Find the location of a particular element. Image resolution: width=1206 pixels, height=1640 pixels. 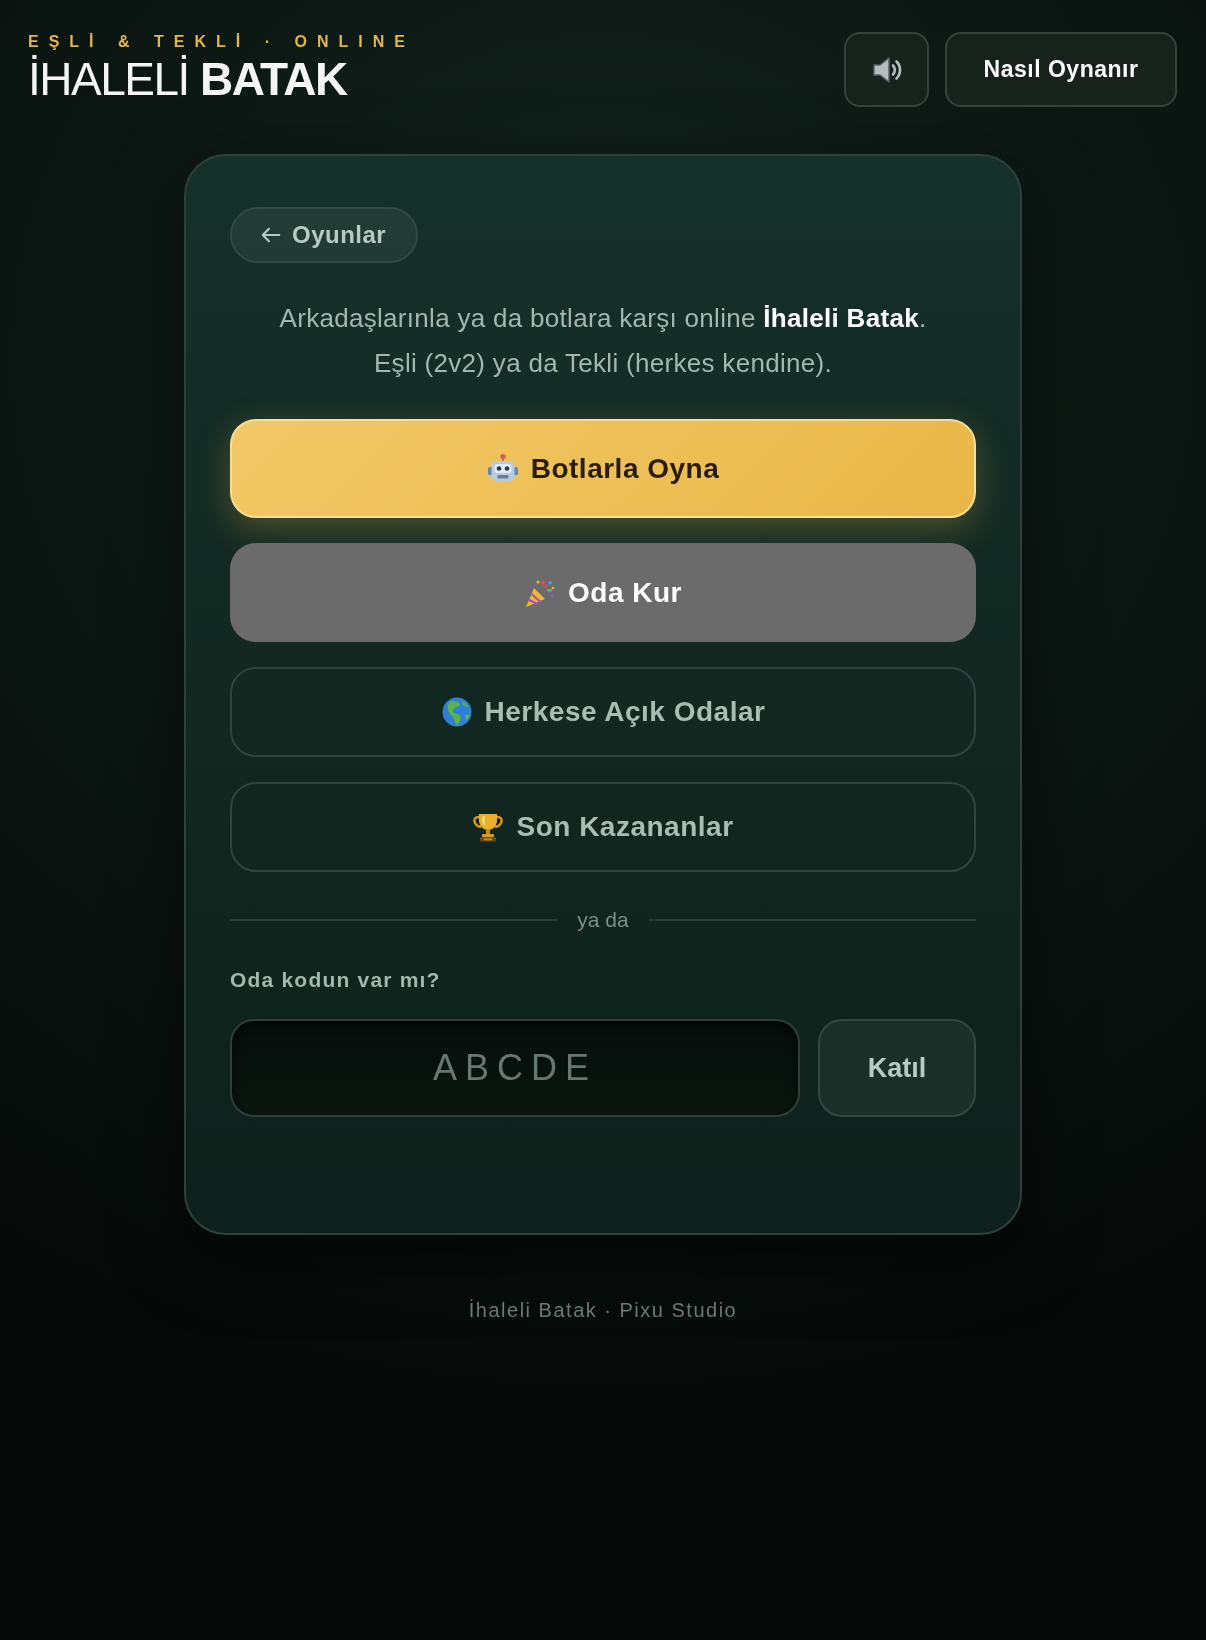

sound-button is located at coordinates (886, 69).